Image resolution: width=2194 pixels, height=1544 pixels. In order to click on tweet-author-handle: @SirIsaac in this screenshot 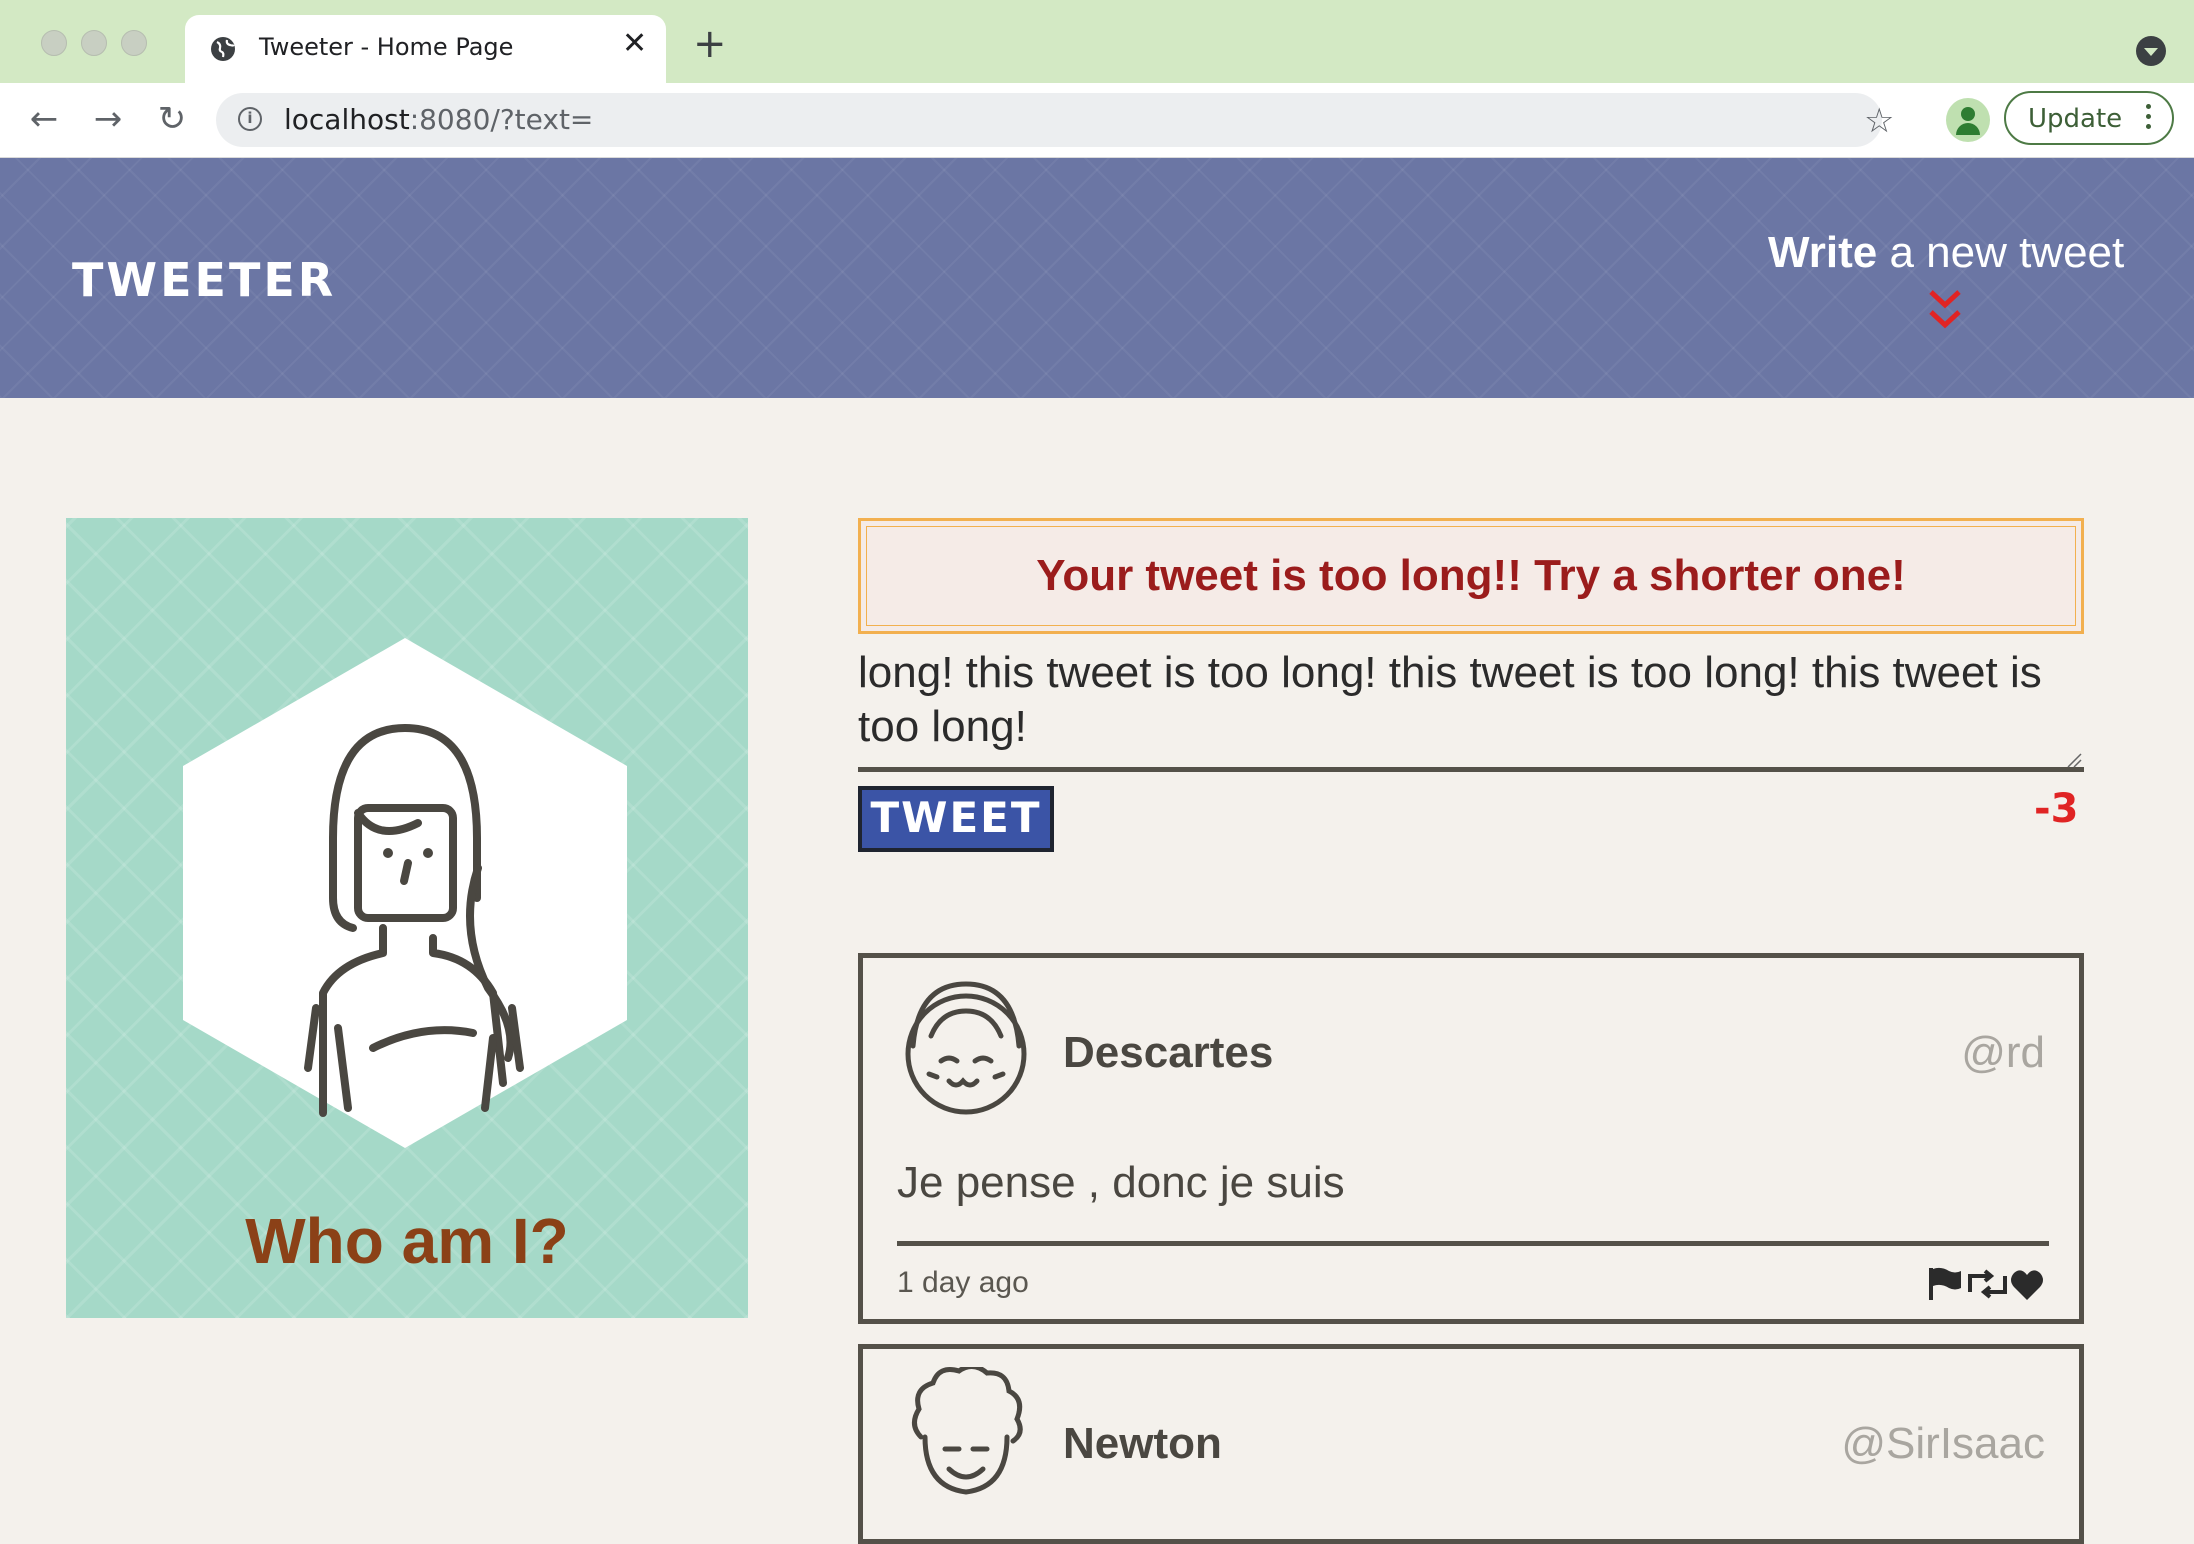, I will do `click(1943, 1443)`.